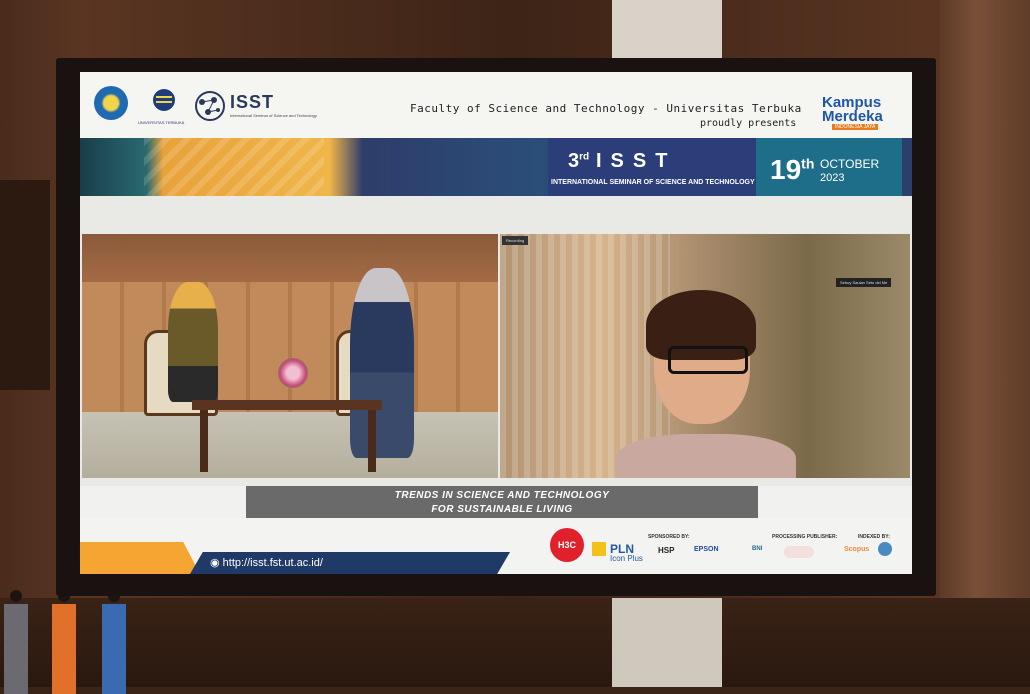 This screenshot has height=694, width=1030. What do you see at coordinates (502, 495) in the screenshot?
I see `caption-line-1: TRENDS IN SCIENCE AND TECHNOLOGY` at bounding box center [502, 495].